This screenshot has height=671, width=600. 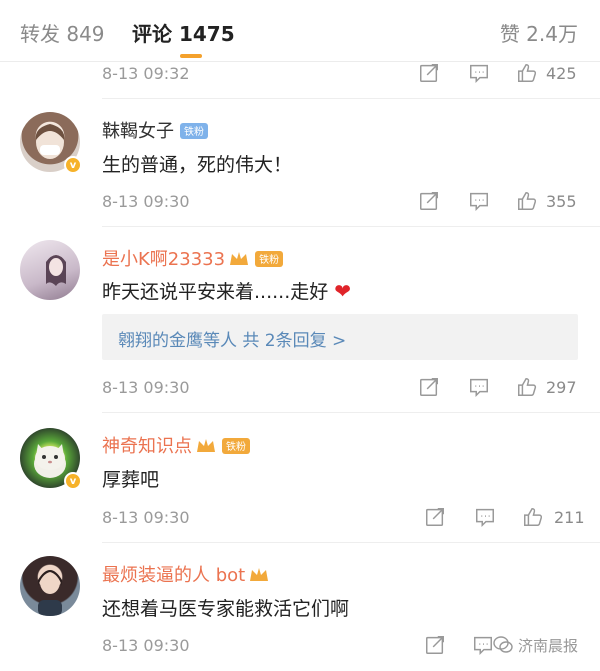 I want to click on comment-footer: 8-13 09:30 297, so click(x=300, y=389).